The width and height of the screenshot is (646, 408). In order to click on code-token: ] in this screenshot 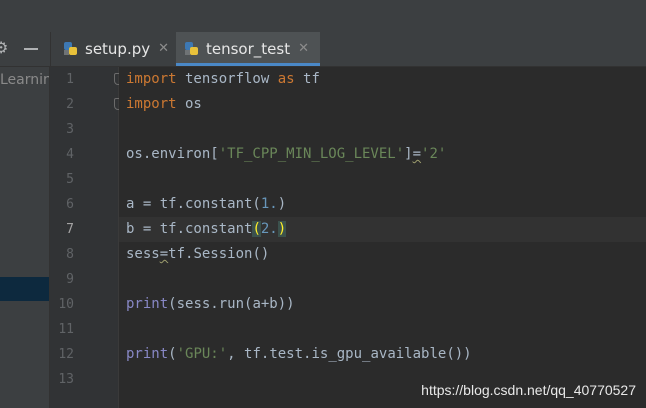, I will do `click(408, 154)`.